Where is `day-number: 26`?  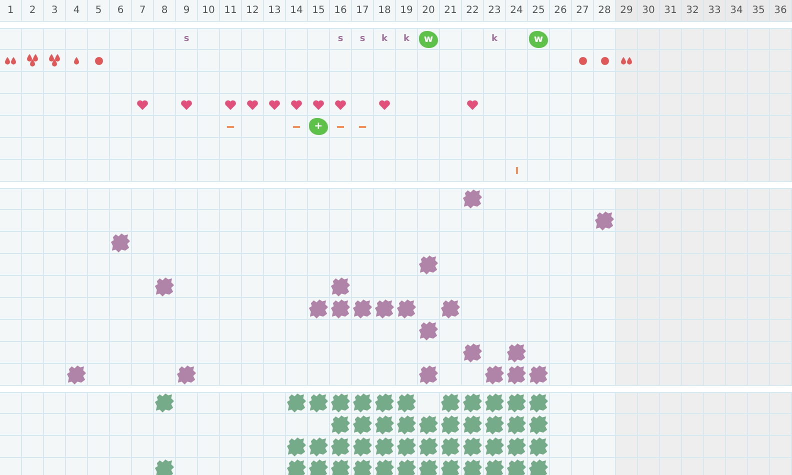 day-number: 26 is located at coordinates (561, 11).